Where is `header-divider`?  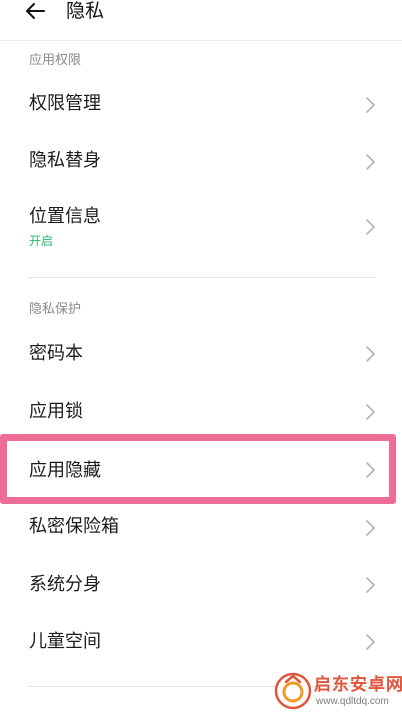
header-divider is located at coordinates (201, 40).